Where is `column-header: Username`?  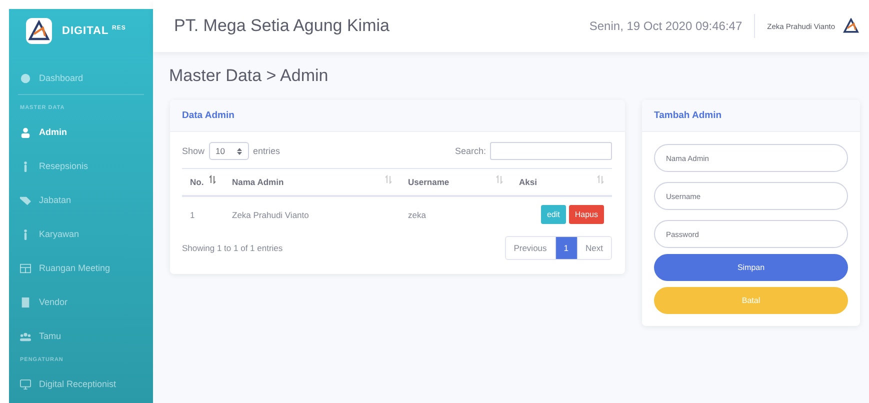 column-header: Username is located at coordinates (429, 182).